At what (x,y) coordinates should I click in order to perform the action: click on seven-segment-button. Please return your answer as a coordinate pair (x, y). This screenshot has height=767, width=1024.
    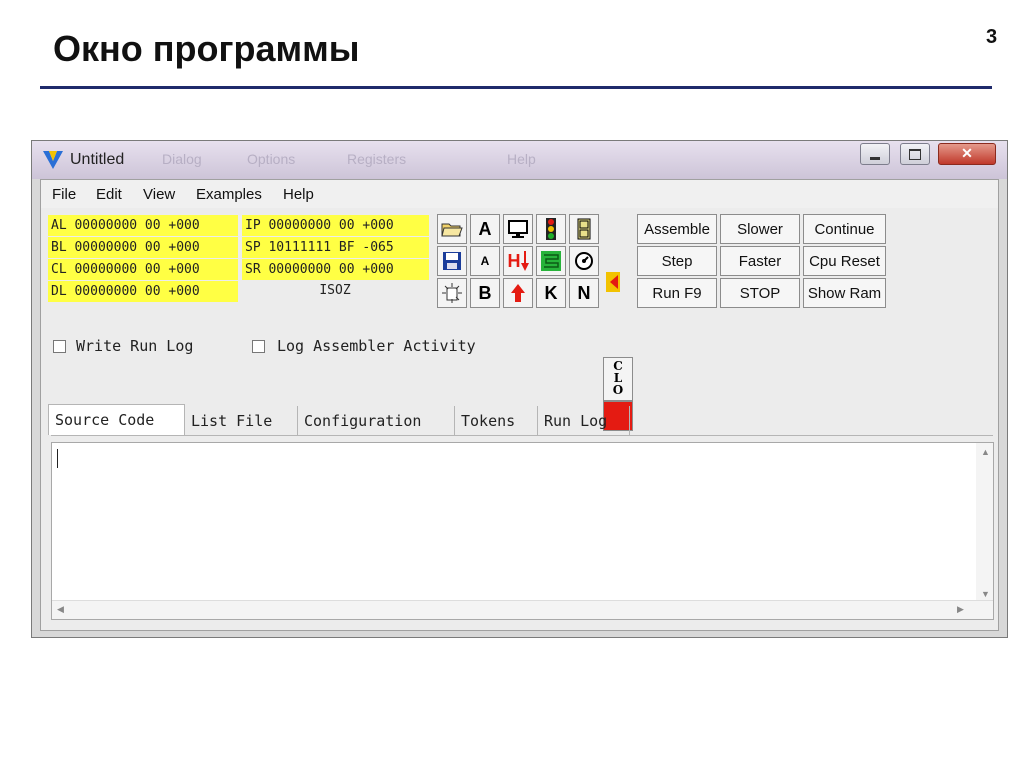
    Looking at the image, I should click on (584, 229).